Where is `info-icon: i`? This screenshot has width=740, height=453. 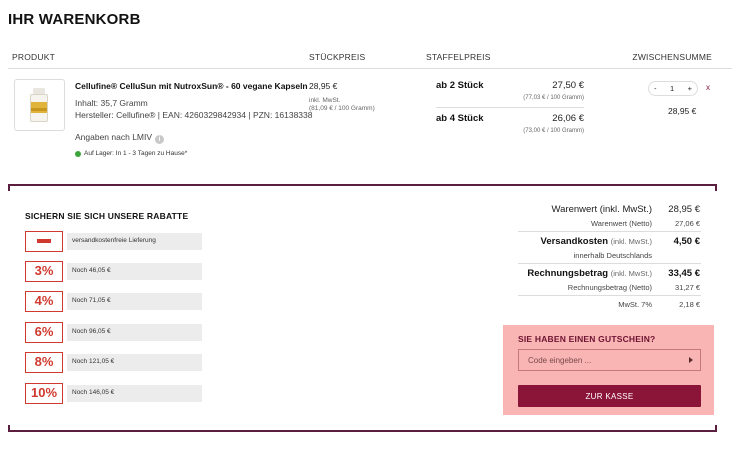
info-icon: i is located at coordinates (160, 139).